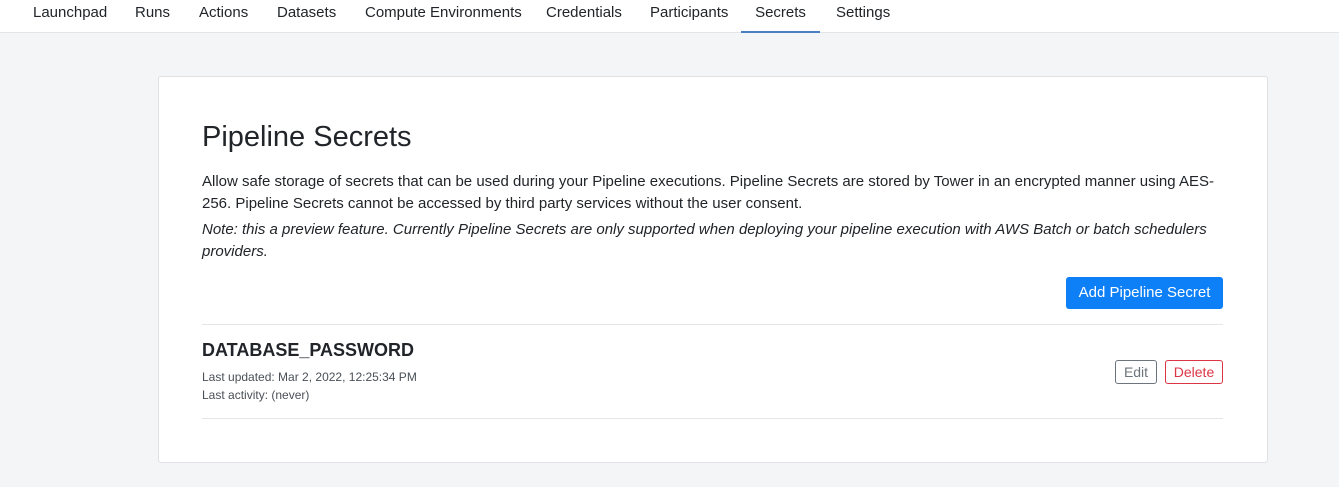  I want to click on tab-runs: Runs, so click(152, 16).